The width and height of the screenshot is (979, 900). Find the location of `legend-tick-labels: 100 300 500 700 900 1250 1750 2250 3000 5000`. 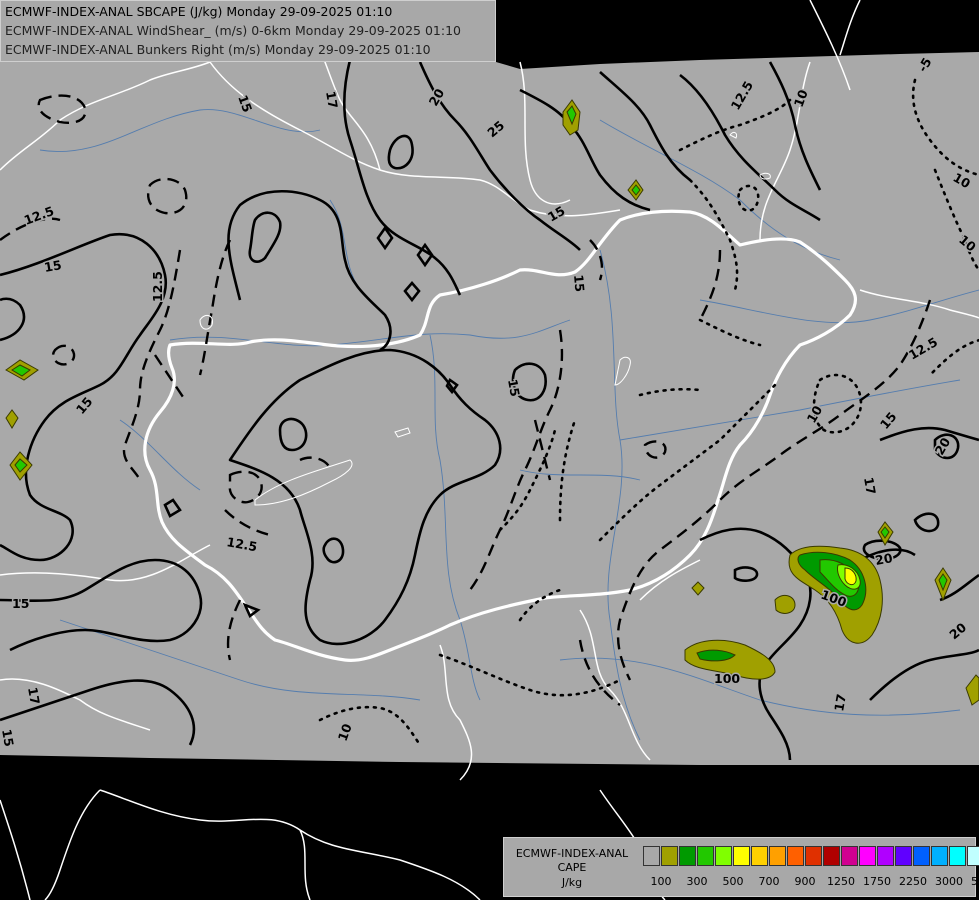

legend-tick-labels: 100 300 500 700 900 1250 1750 2250 3000 5000 is located at coordinates (811, 882).